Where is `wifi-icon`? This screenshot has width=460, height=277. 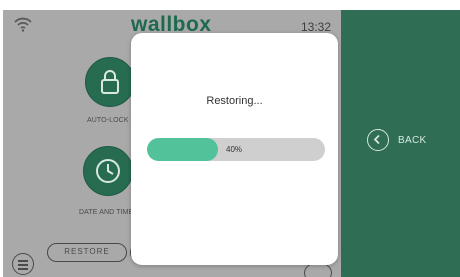
wifi-icon is located at coordinates (23, 24).